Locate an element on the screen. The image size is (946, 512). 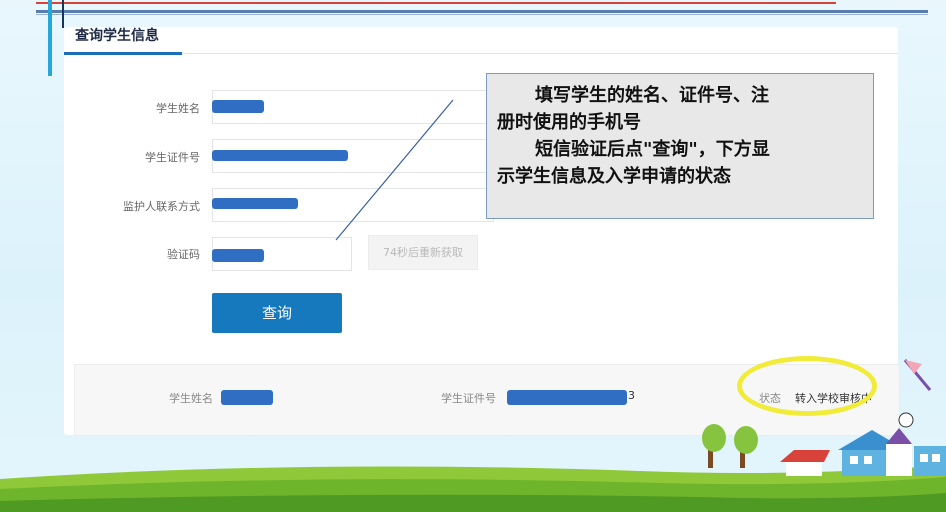
callout-line-4: 示学生信息及入学申请的状态 is located at coordinates (614, 176).